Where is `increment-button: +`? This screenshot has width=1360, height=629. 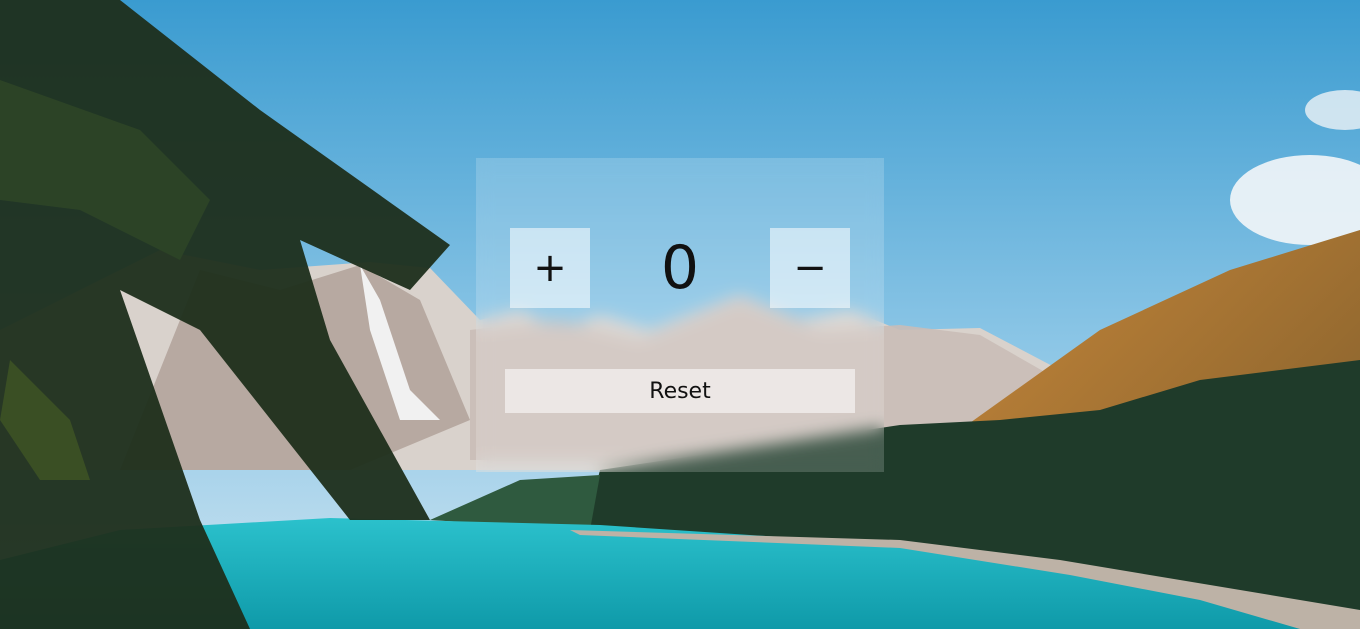
increment-button: + is located at coordinates (550, 268).